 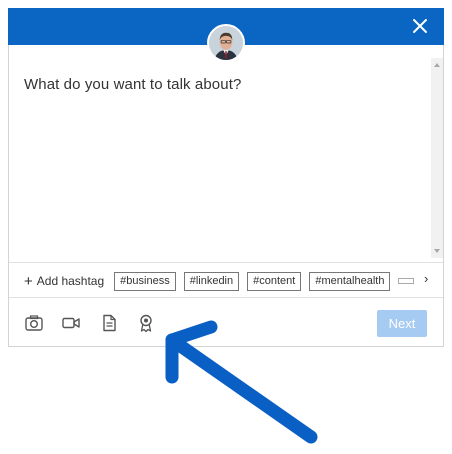 What do you see at coordinates (402, 323) in the screenshot?
I see `next-button: Next` at bounding box center [402, 323].